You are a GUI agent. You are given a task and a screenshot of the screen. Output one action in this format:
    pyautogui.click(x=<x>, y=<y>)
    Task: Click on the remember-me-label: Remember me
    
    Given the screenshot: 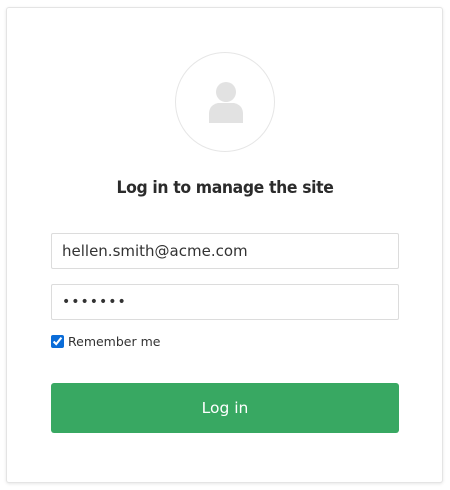 What is the action you would take?
    pyautogui.click(x=114, y=341)
    